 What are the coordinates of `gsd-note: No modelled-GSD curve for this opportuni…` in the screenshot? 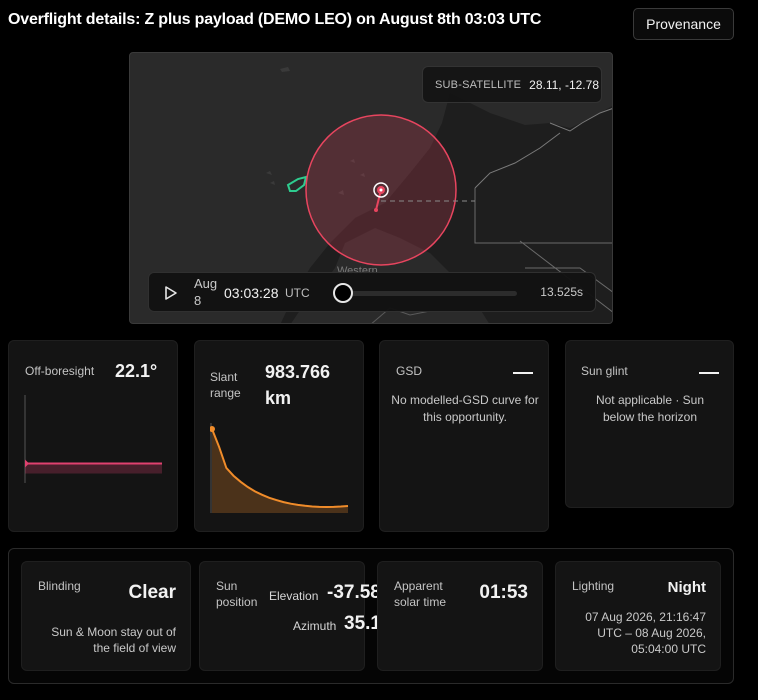 It's located at (465, 408).